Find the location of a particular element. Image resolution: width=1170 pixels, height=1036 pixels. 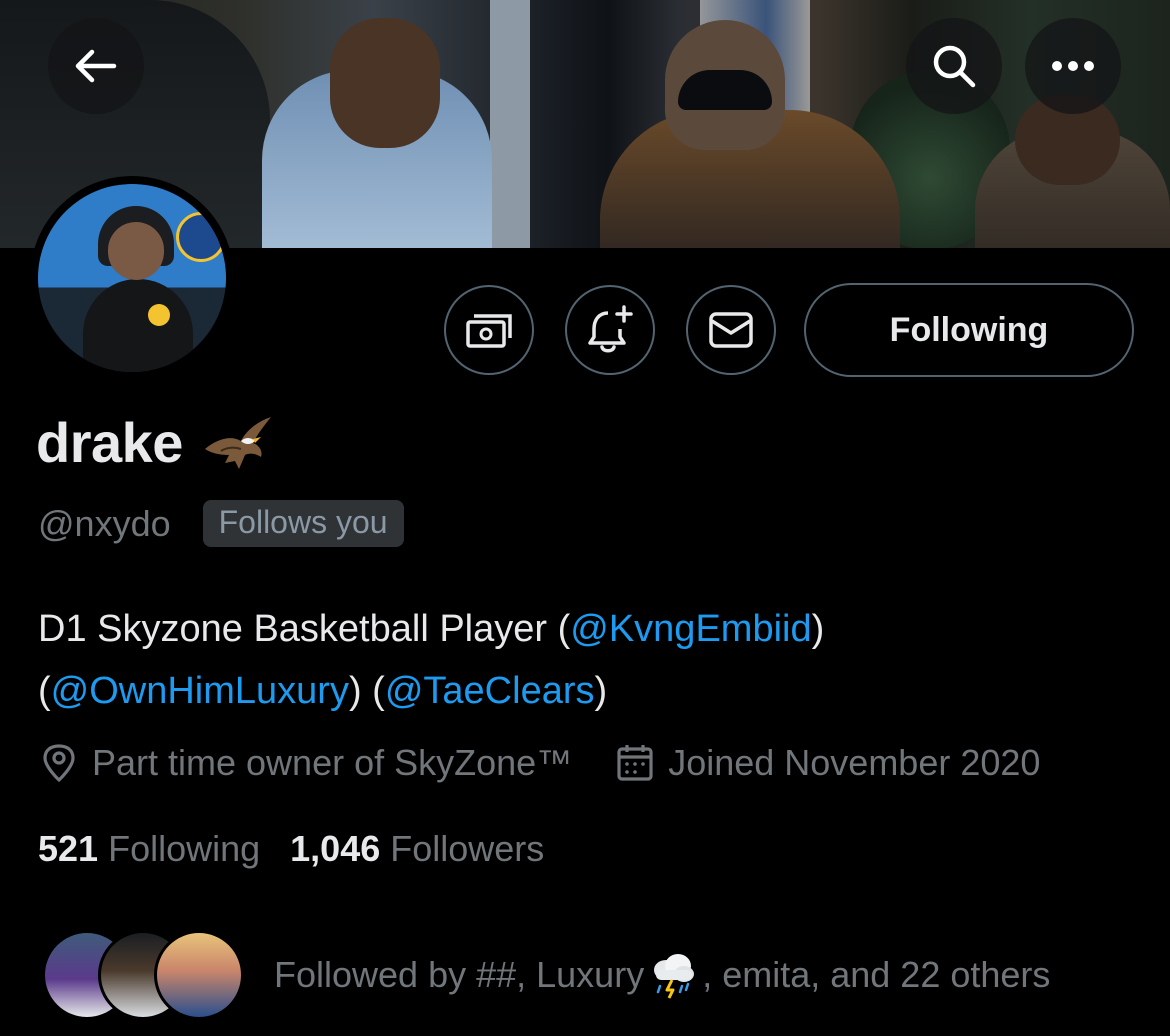

search-button is located at coordinates (954, 66).